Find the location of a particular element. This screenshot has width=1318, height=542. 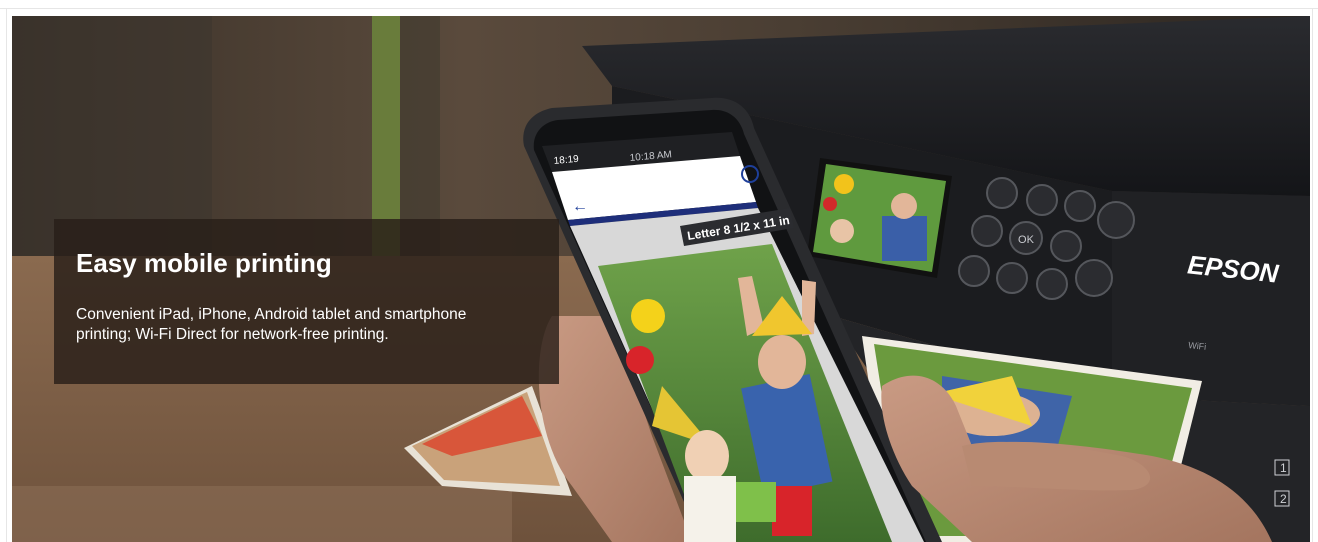

feature-title: Easy mobile printing is located at coordinates (204, 263).